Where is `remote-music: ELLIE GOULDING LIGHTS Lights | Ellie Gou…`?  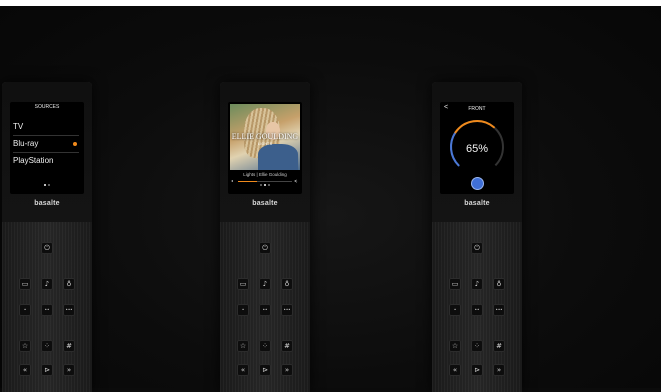
remote-music: ELLIE GOULDING LIGHTS Lights | Ellie Gou… is located at coordinates (265, 237).